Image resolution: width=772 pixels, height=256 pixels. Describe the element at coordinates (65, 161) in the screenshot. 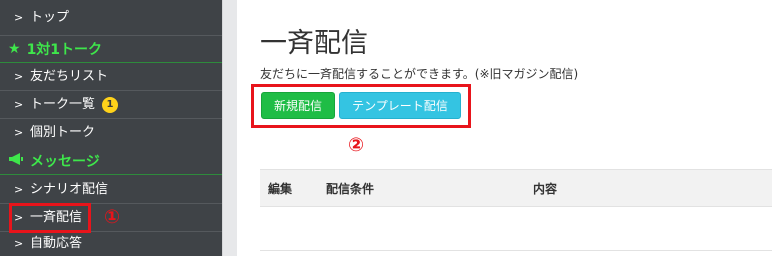

I see `section-label: メッセージ` at that location.